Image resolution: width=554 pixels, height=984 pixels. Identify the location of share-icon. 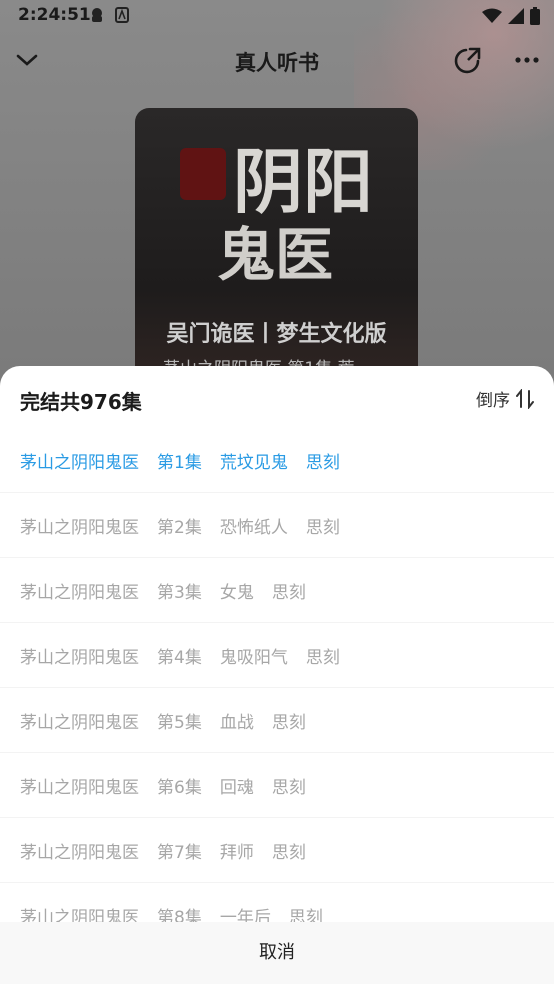
(467, 61).